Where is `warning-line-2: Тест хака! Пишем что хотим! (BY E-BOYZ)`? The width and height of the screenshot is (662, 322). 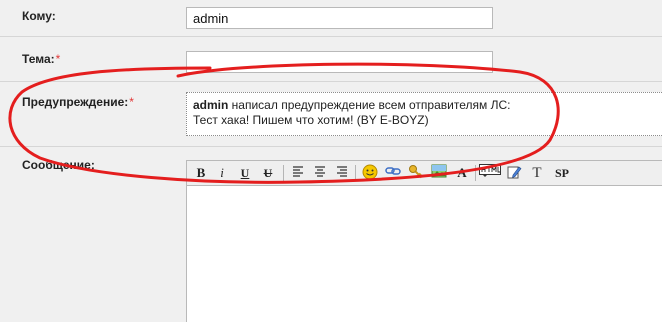 warning-line-2: Тест хака! Пишем что хотим! (BY E-BOYZ) is located at coordinates (311, 120).